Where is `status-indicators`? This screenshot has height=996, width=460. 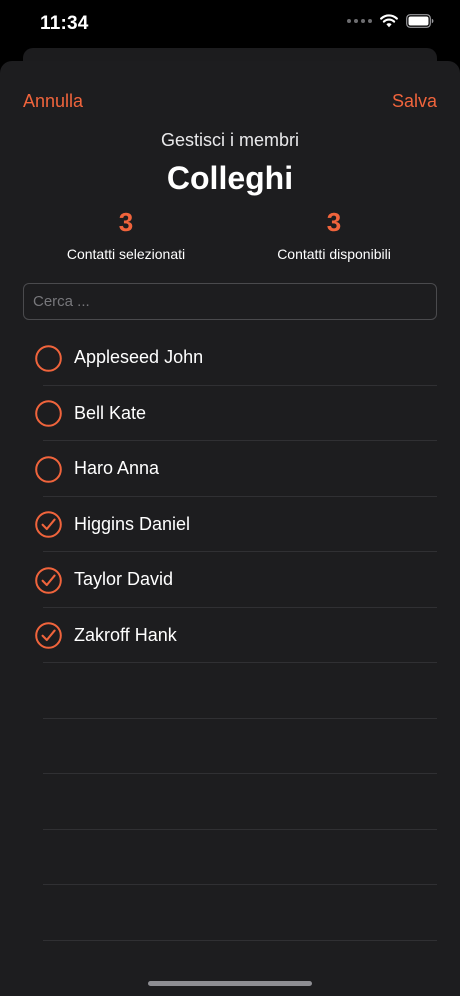 status-indicators is located at coordinates (390, 21).